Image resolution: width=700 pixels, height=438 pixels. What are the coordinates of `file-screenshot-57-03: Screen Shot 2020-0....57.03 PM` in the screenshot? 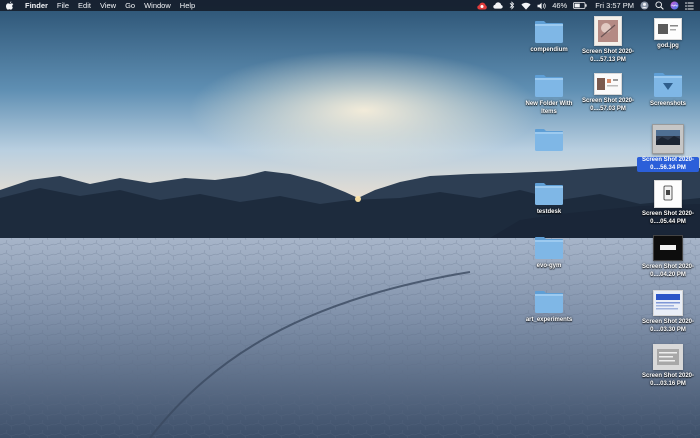 It's located at (608, 93).